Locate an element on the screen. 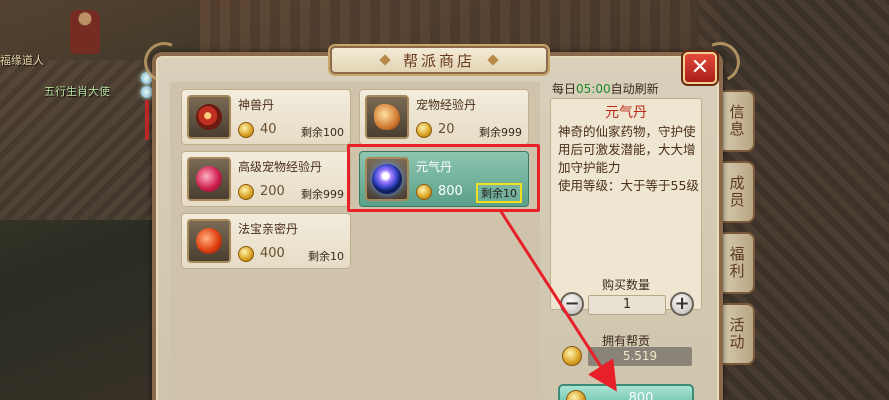 This screenshot has width=889, height=400. tab-activity: 活动 is located at coordinates (738, 334).